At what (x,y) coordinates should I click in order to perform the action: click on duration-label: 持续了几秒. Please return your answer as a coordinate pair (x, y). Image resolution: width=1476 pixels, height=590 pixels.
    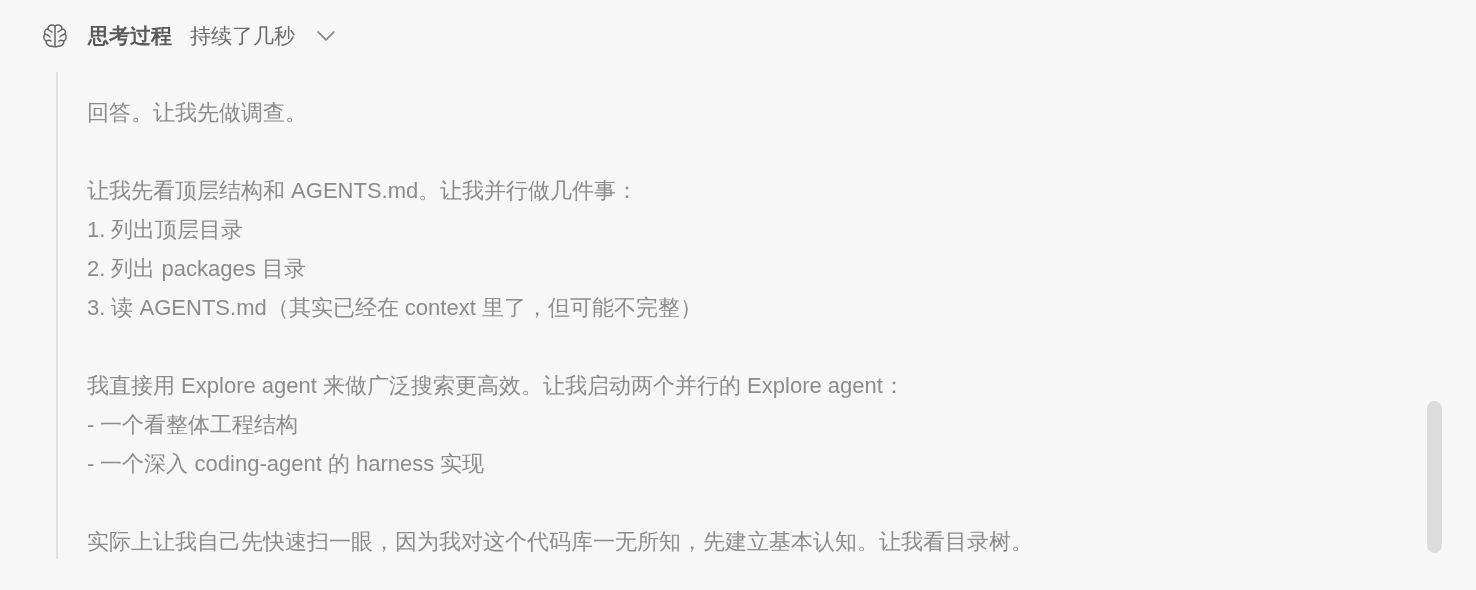
    Looking at the image, I should click on (242, 36).